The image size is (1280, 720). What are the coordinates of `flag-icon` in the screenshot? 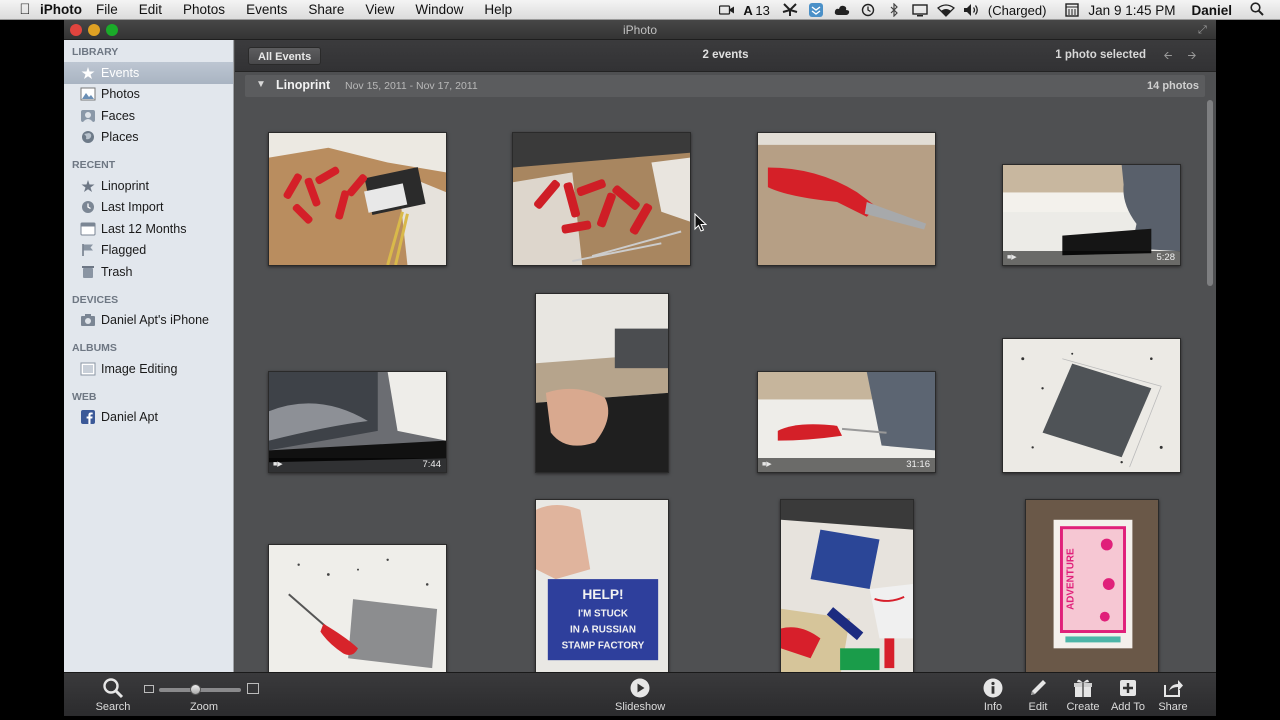 It's located at (88, 250).